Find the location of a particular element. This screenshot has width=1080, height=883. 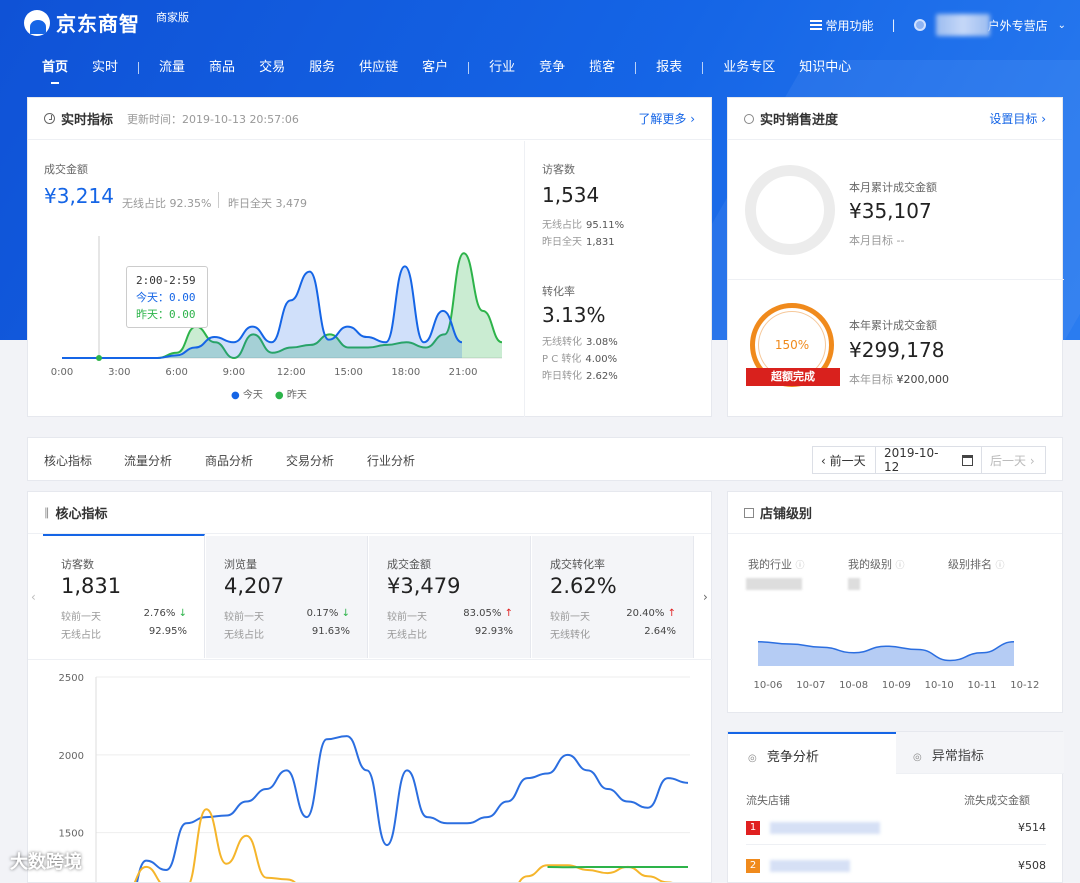

kpi-change-row: 较前一天 2.76% ↓ is located at coordinates (124, 615).